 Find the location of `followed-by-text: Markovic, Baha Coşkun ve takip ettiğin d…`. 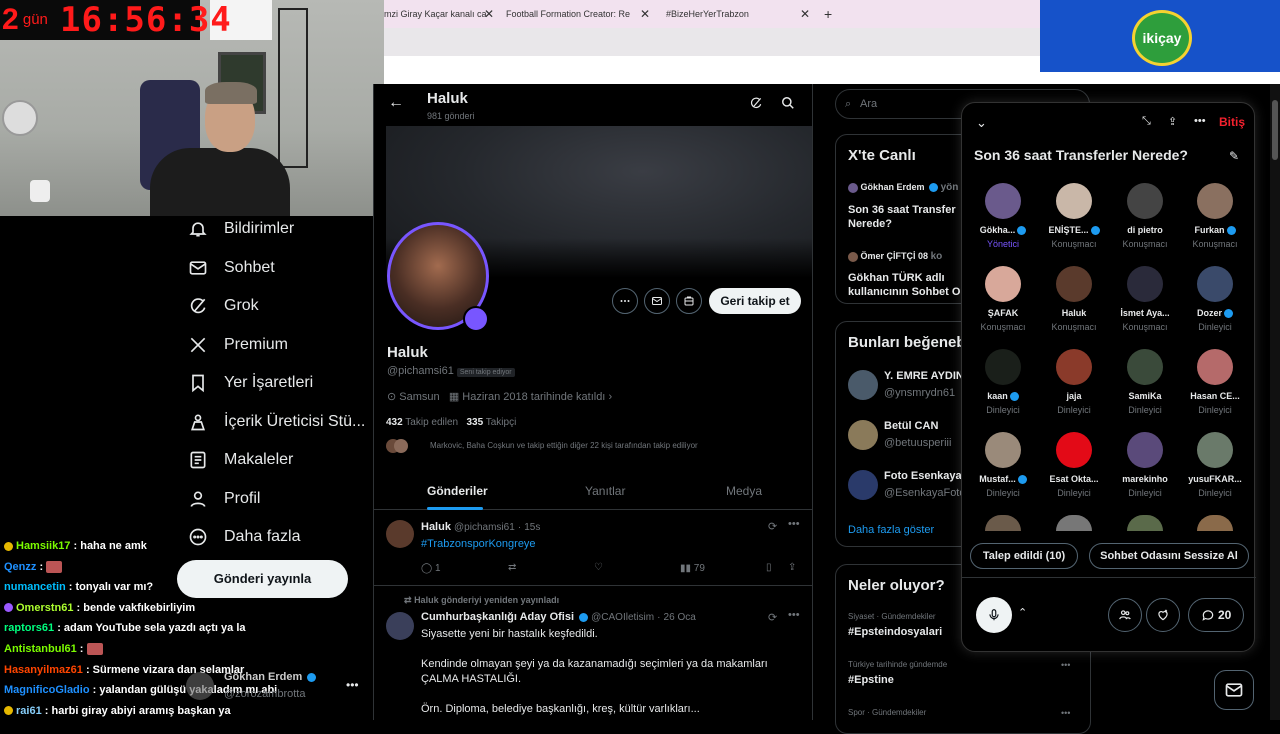

followed-by-text: Markovic, Baha Coşkun ve takip ettiğin d… is located at coordinates (564, 445).